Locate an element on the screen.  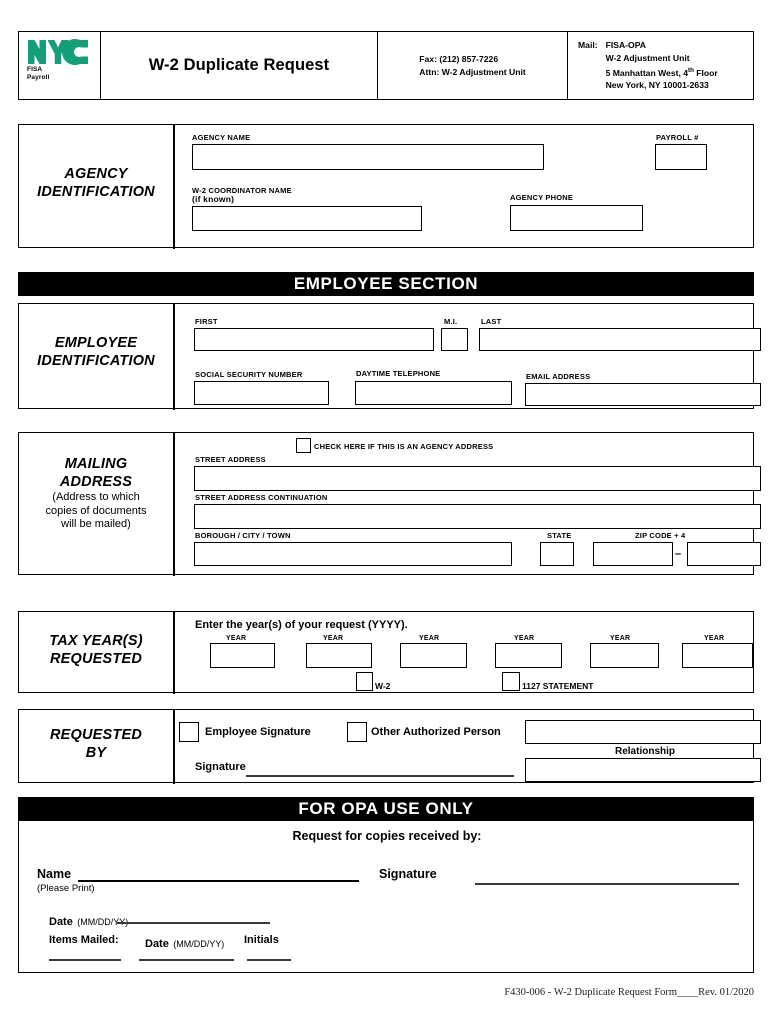
employee-signature-checkbox-label: Employee Signature is located at coordinates (258, 732).